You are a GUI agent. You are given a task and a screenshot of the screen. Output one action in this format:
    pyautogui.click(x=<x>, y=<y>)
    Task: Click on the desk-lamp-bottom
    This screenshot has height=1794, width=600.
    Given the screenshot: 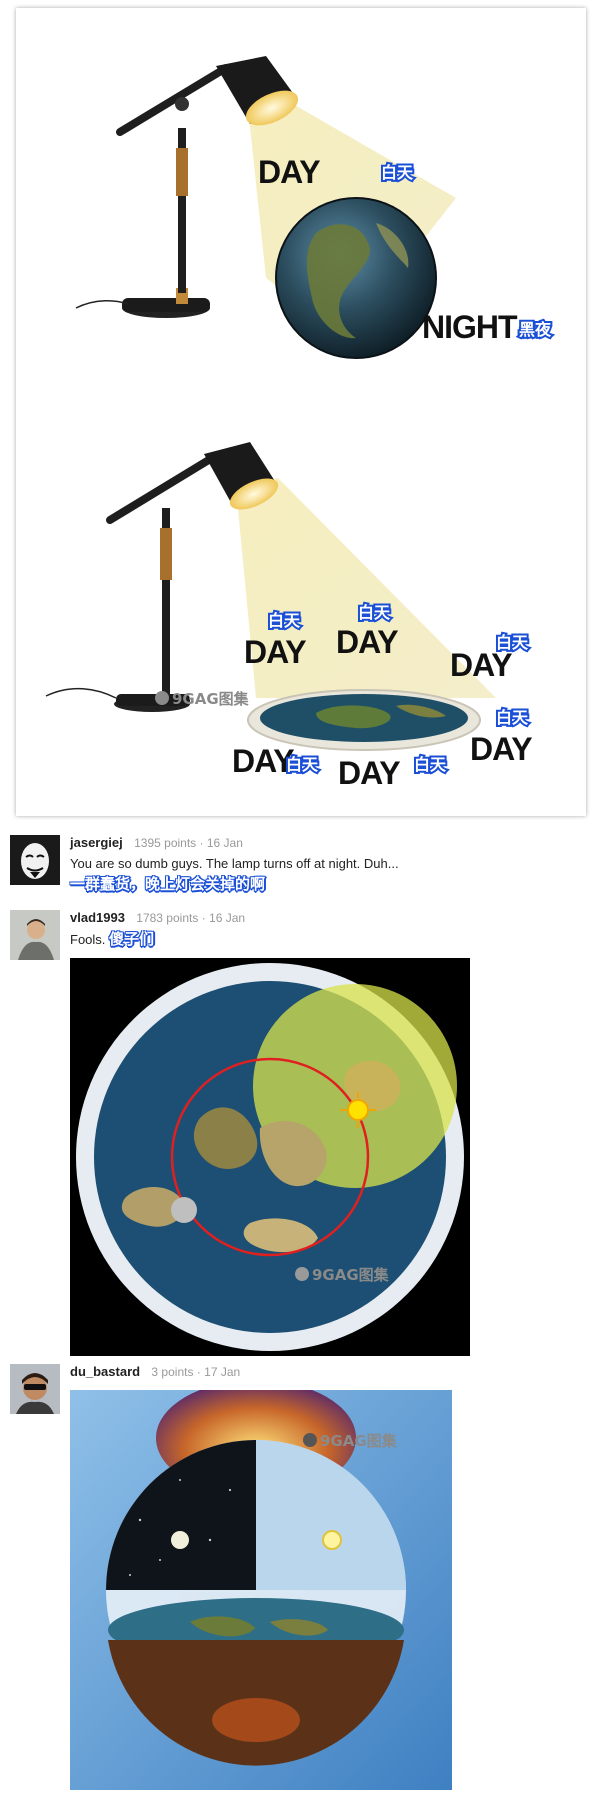 What is the action you would take?
    pyautogui.click(x=270, y=577)
    